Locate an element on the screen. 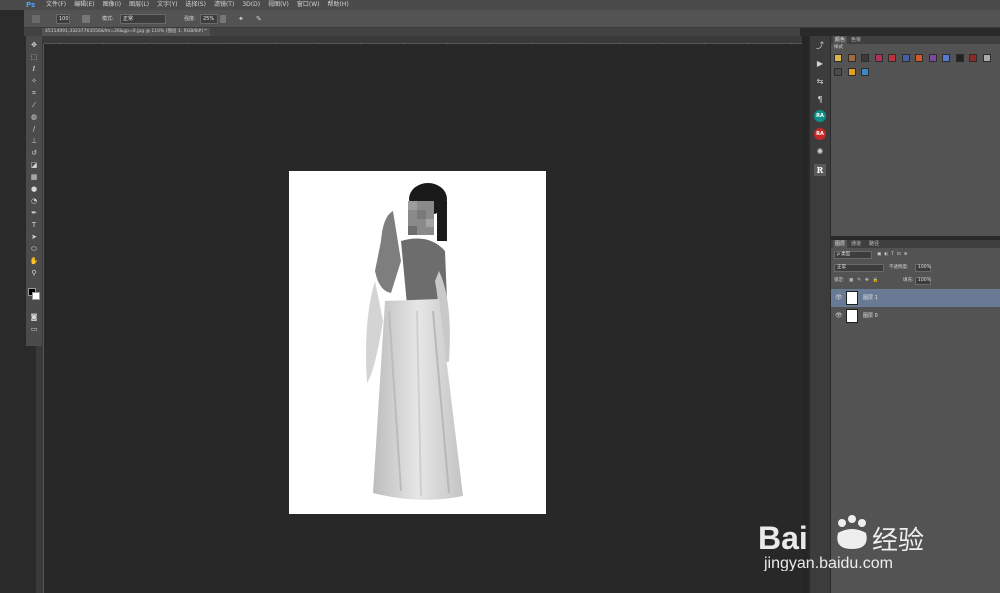 This screenshot has height=593, width=1000. blend-mode-select: 正常 is located at coordinates (859, 268).